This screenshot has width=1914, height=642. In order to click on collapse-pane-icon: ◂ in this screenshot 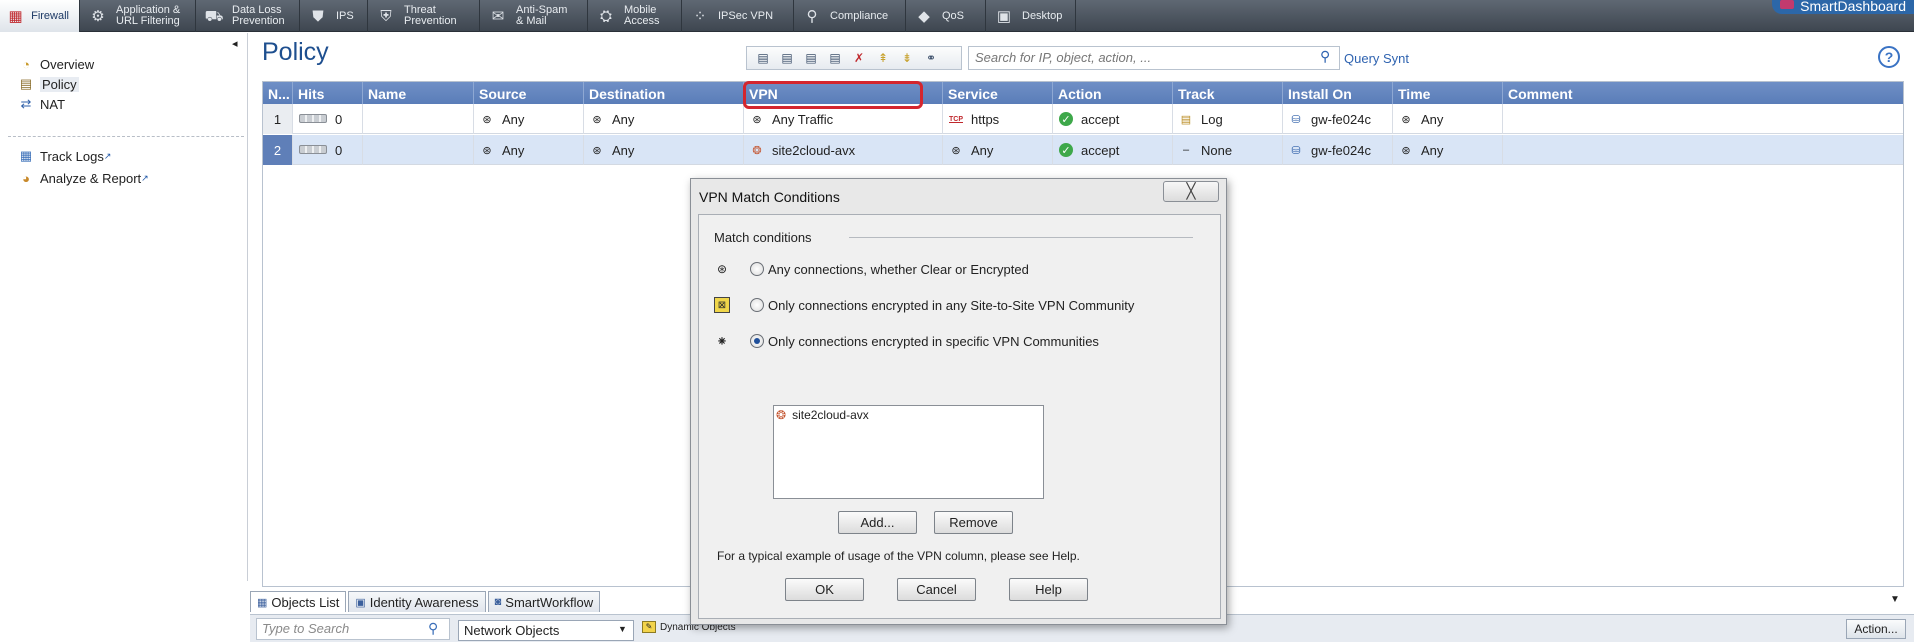, I will do `click(235, 43)`.